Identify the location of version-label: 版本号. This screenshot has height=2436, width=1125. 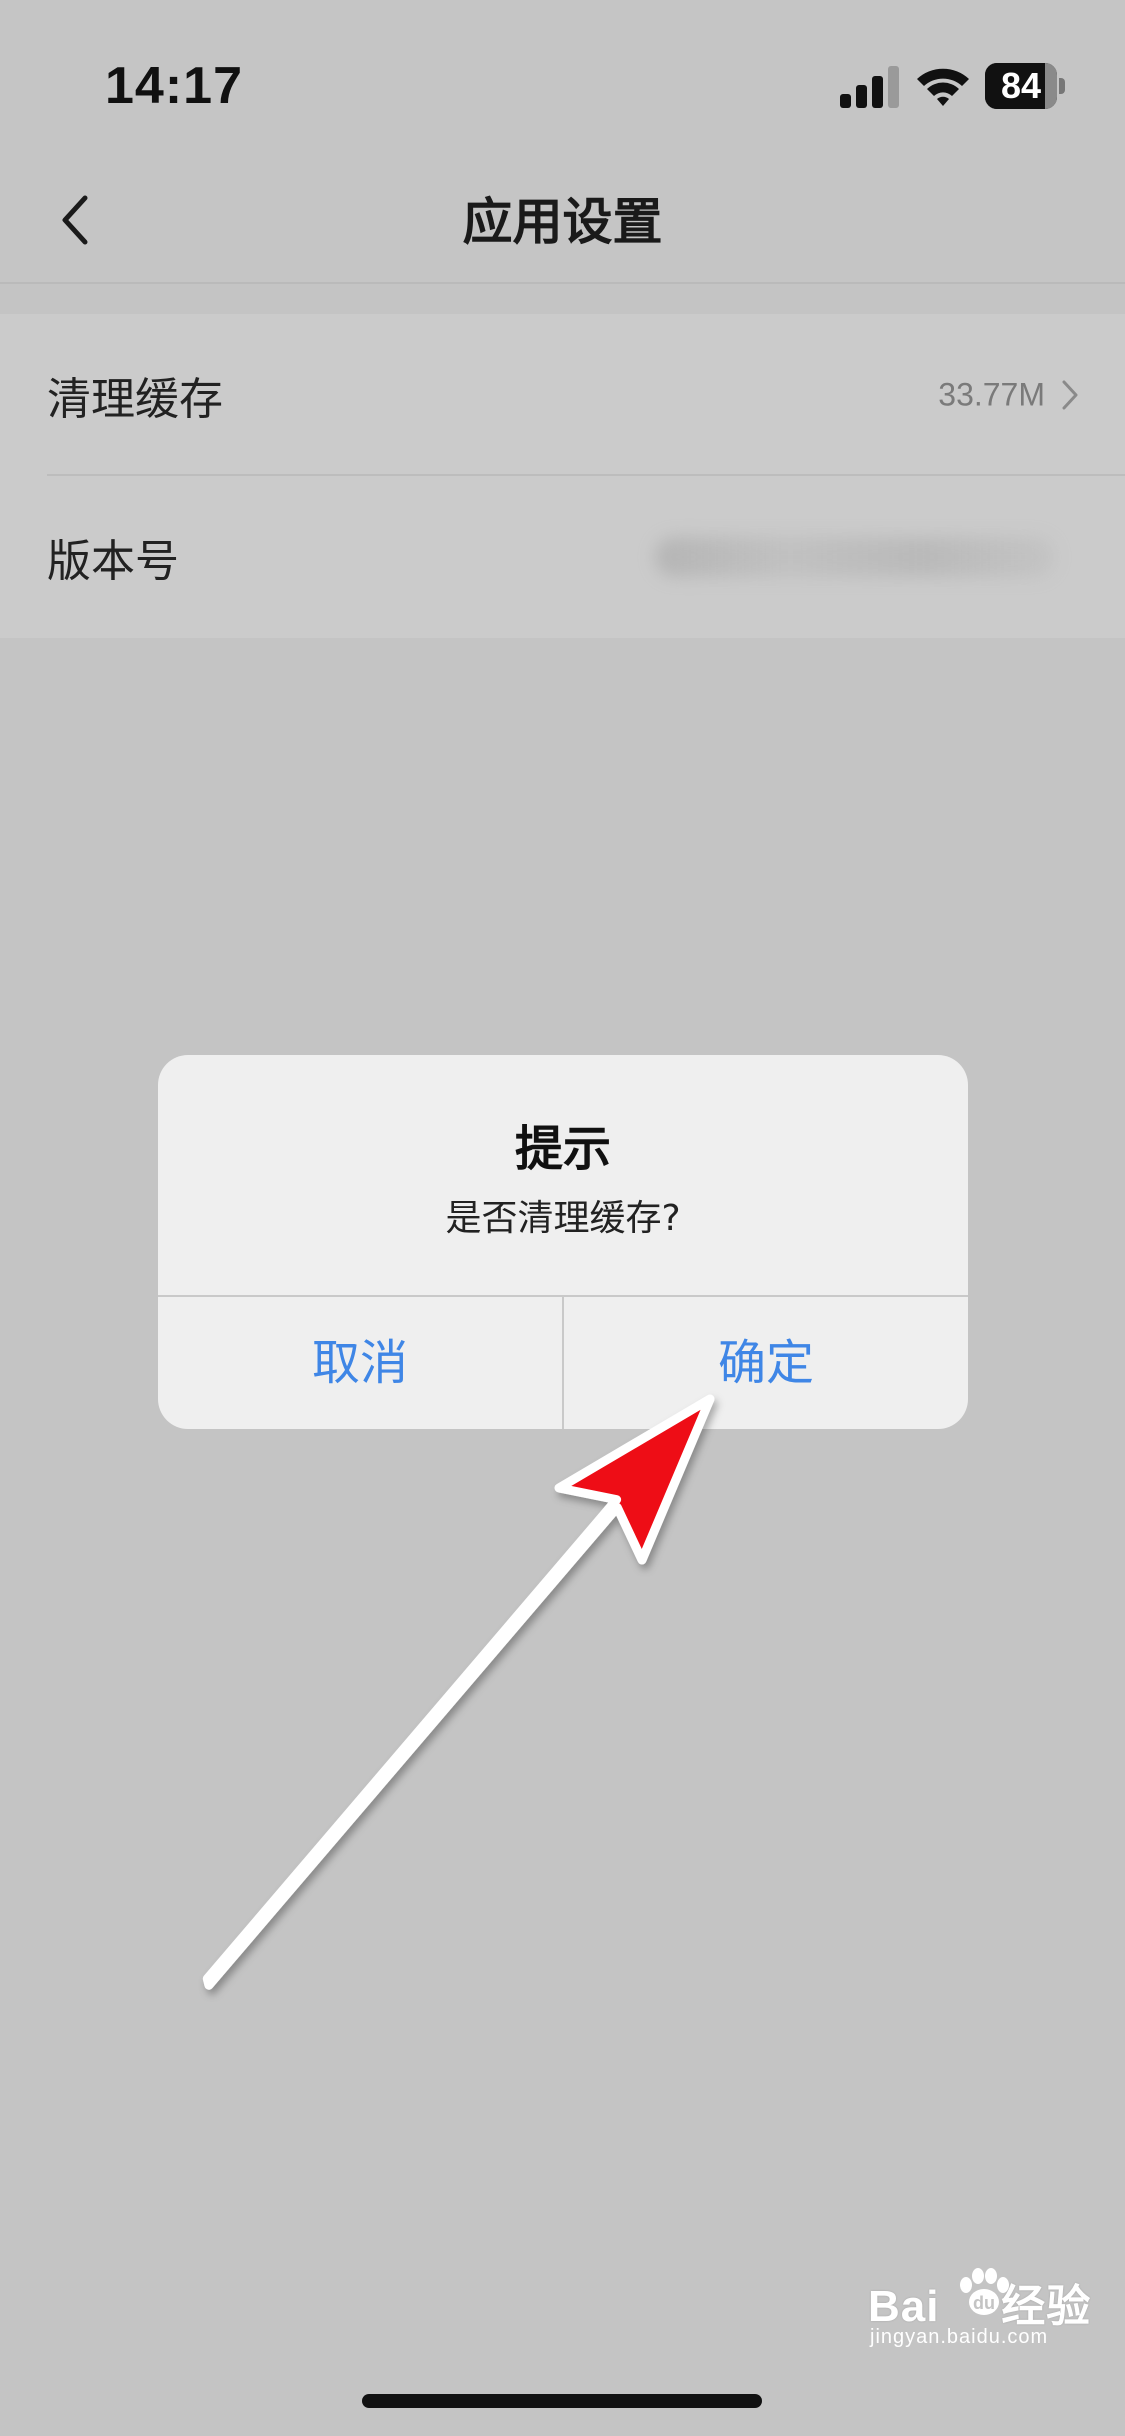
(113, 561).